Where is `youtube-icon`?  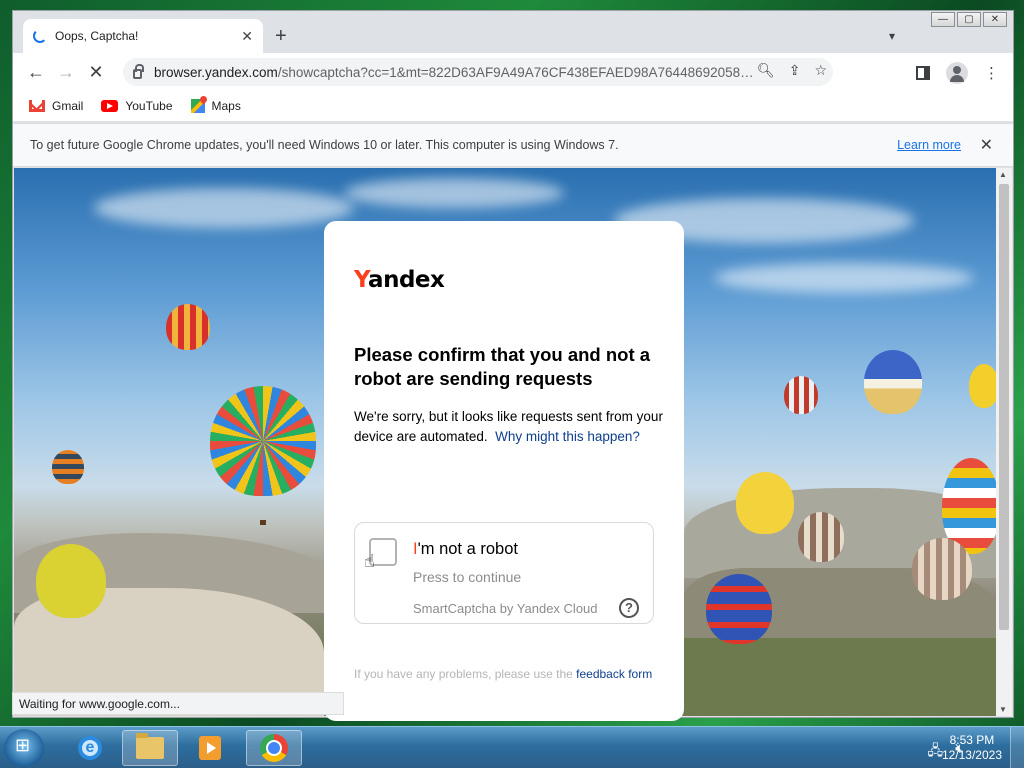 youtube-icon is located at coordinates (110, 106).